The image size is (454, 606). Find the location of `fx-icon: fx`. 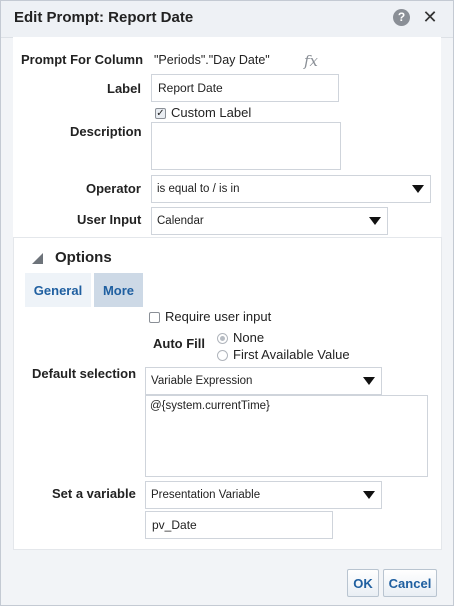

fx-icon: fx is located at coordinates (311, 61).